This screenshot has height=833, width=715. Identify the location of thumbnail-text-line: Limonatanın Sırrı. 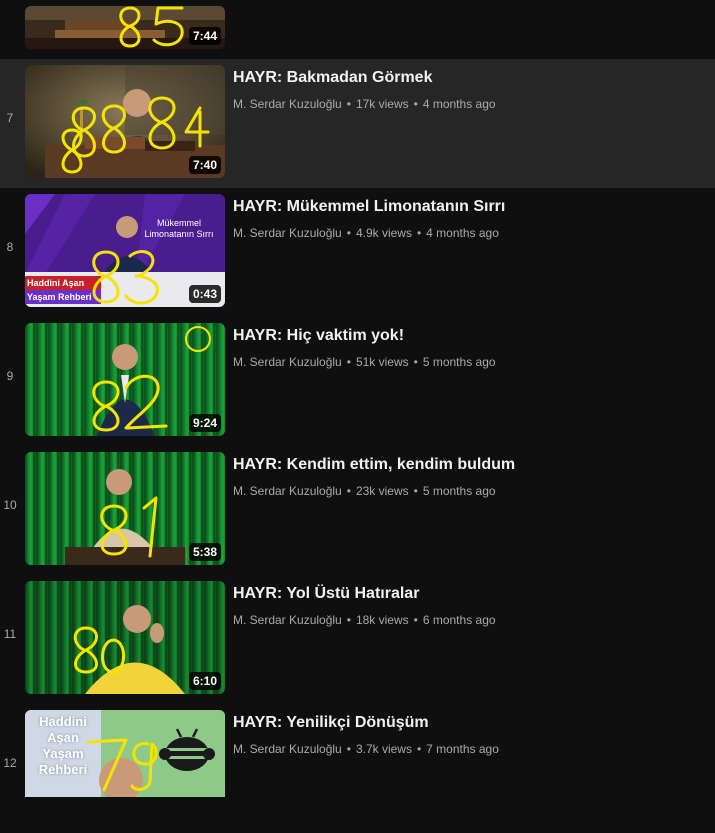
(179, 234).